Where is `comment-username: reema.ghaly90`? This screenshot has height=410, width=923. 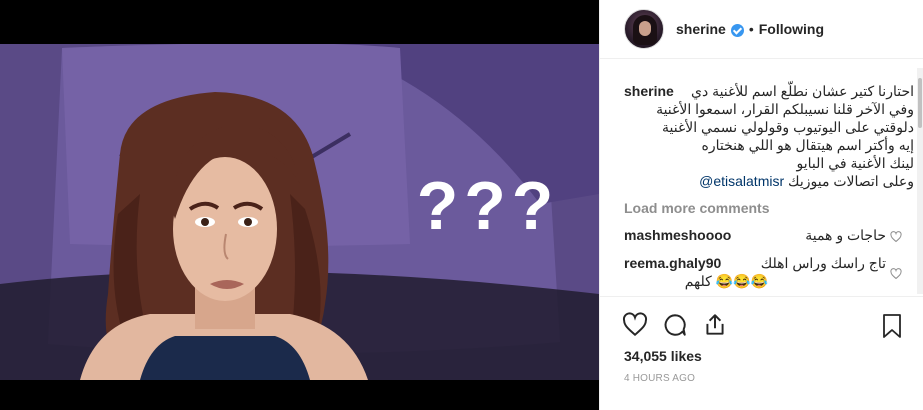 comment-username: reema.ghaly90 is located at coordinates (672, 263).